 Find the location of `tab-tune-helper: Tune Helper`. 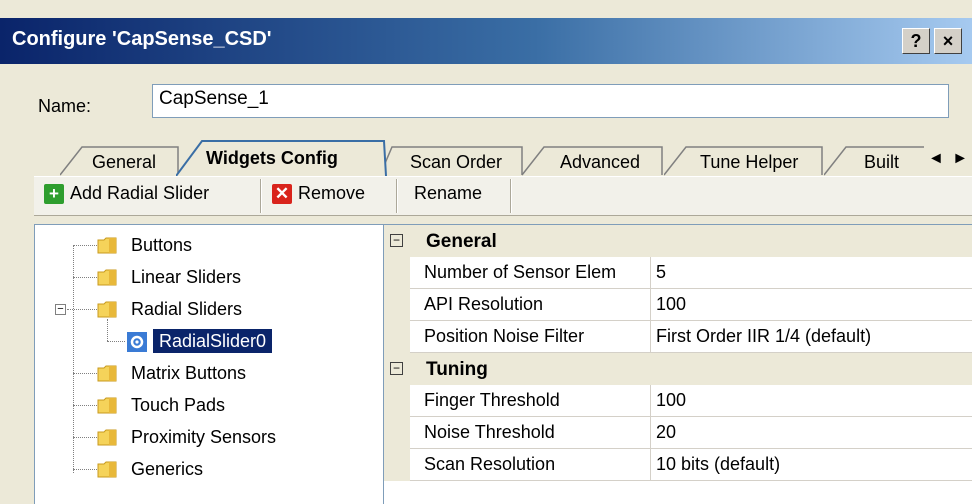

tab-tune-helper: Tune Helper is located at coordinates (744, 161).